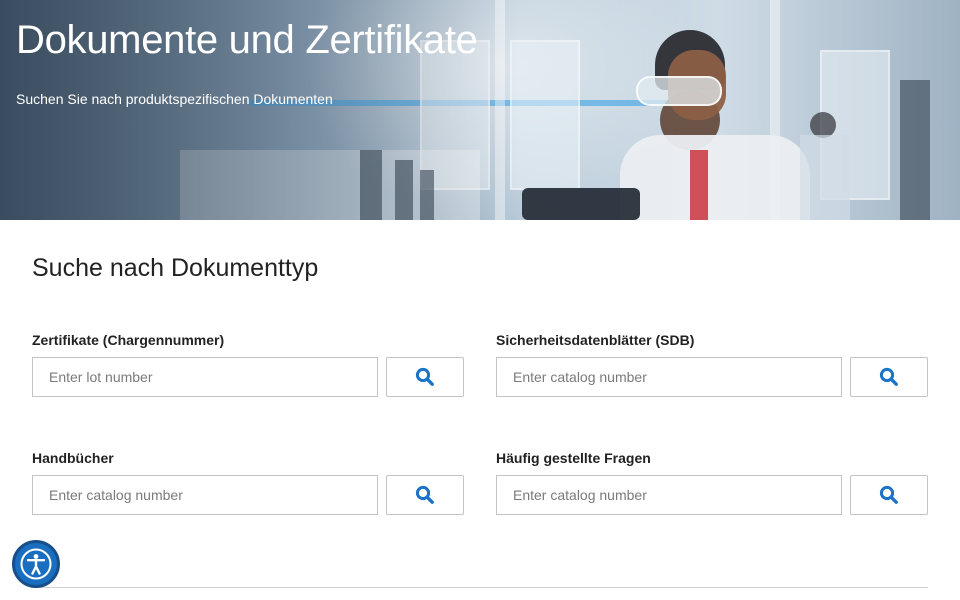 The image size is (960, 600). I want to click on manuals-catalog-number-input, so click(205, 495).